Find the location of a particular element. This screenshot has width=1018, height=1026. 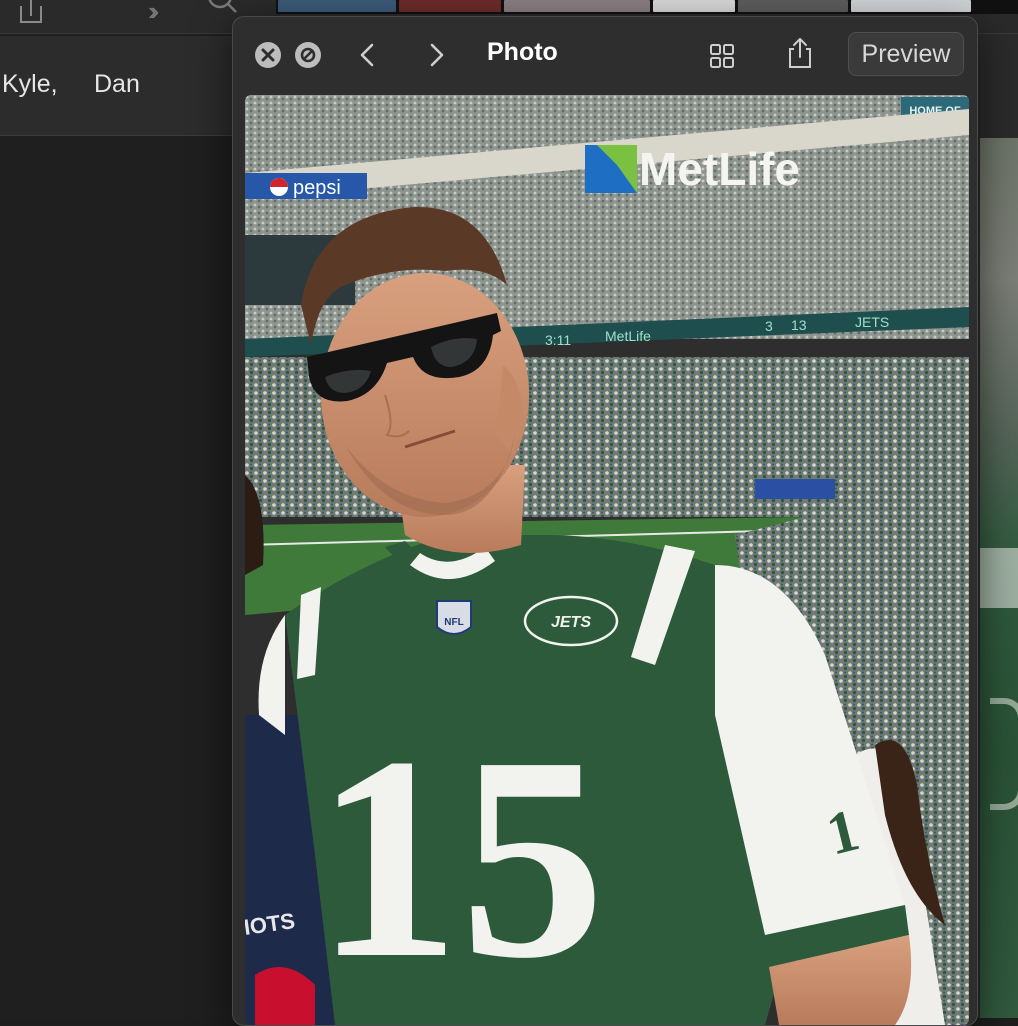

close-circle-icon is located at coordinates (268, 55).